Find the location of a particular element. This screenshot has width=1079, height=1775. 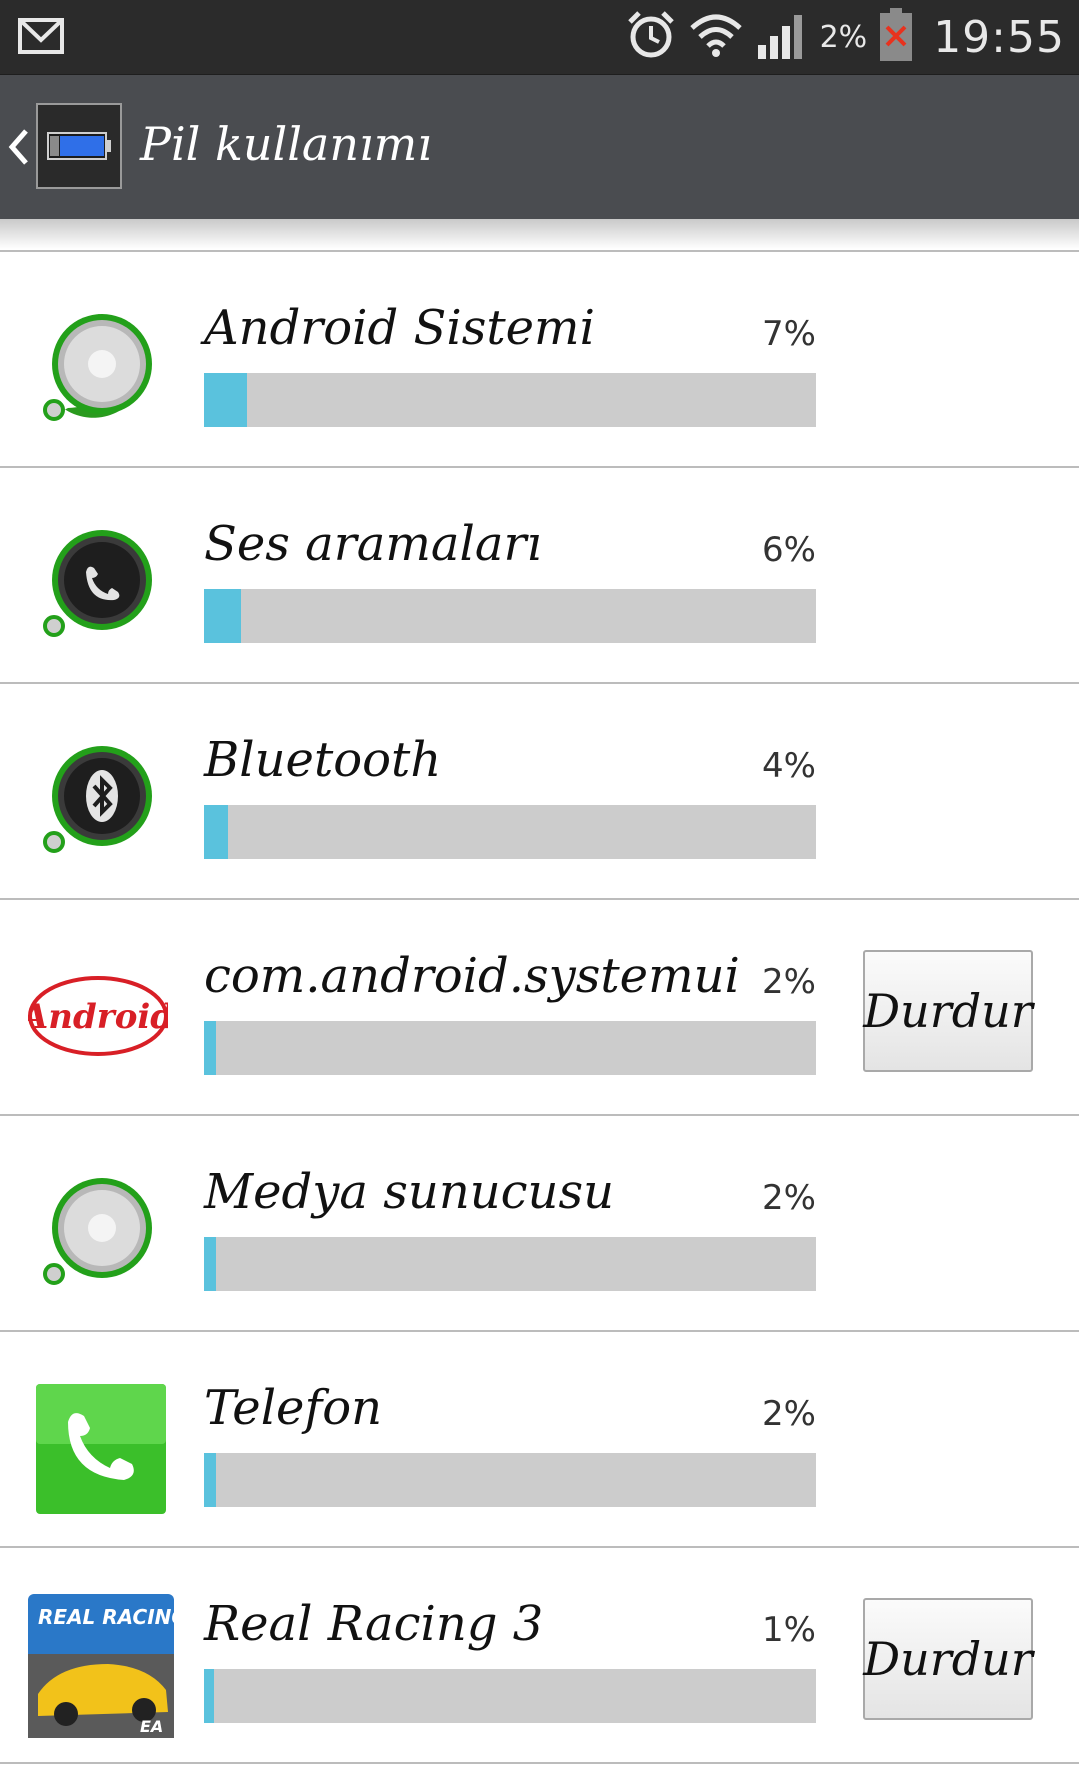

usage-percent: 4% is located at coordinates (789, 766).